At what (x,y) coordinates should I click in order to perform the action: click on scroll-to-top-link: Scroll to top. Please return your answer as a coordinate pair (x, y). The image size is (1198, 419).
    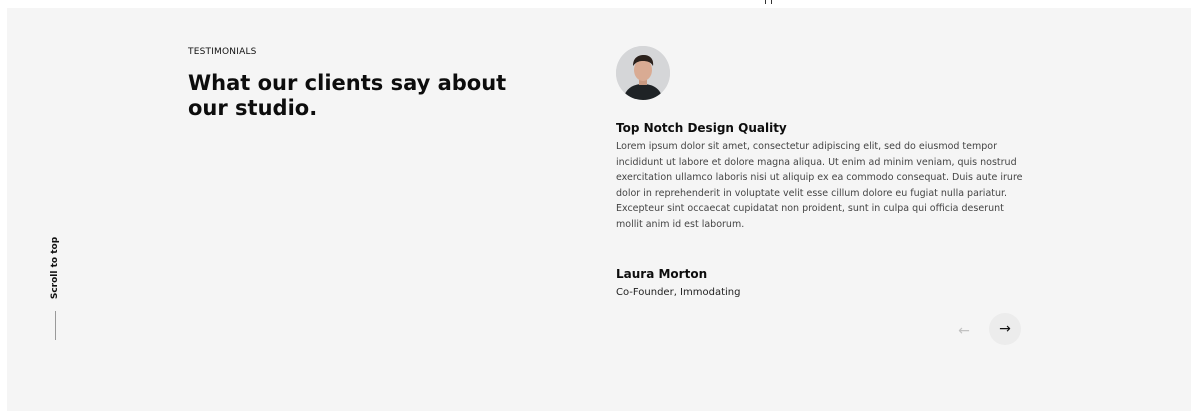
    Looking at the image, I should click on (56, 271).